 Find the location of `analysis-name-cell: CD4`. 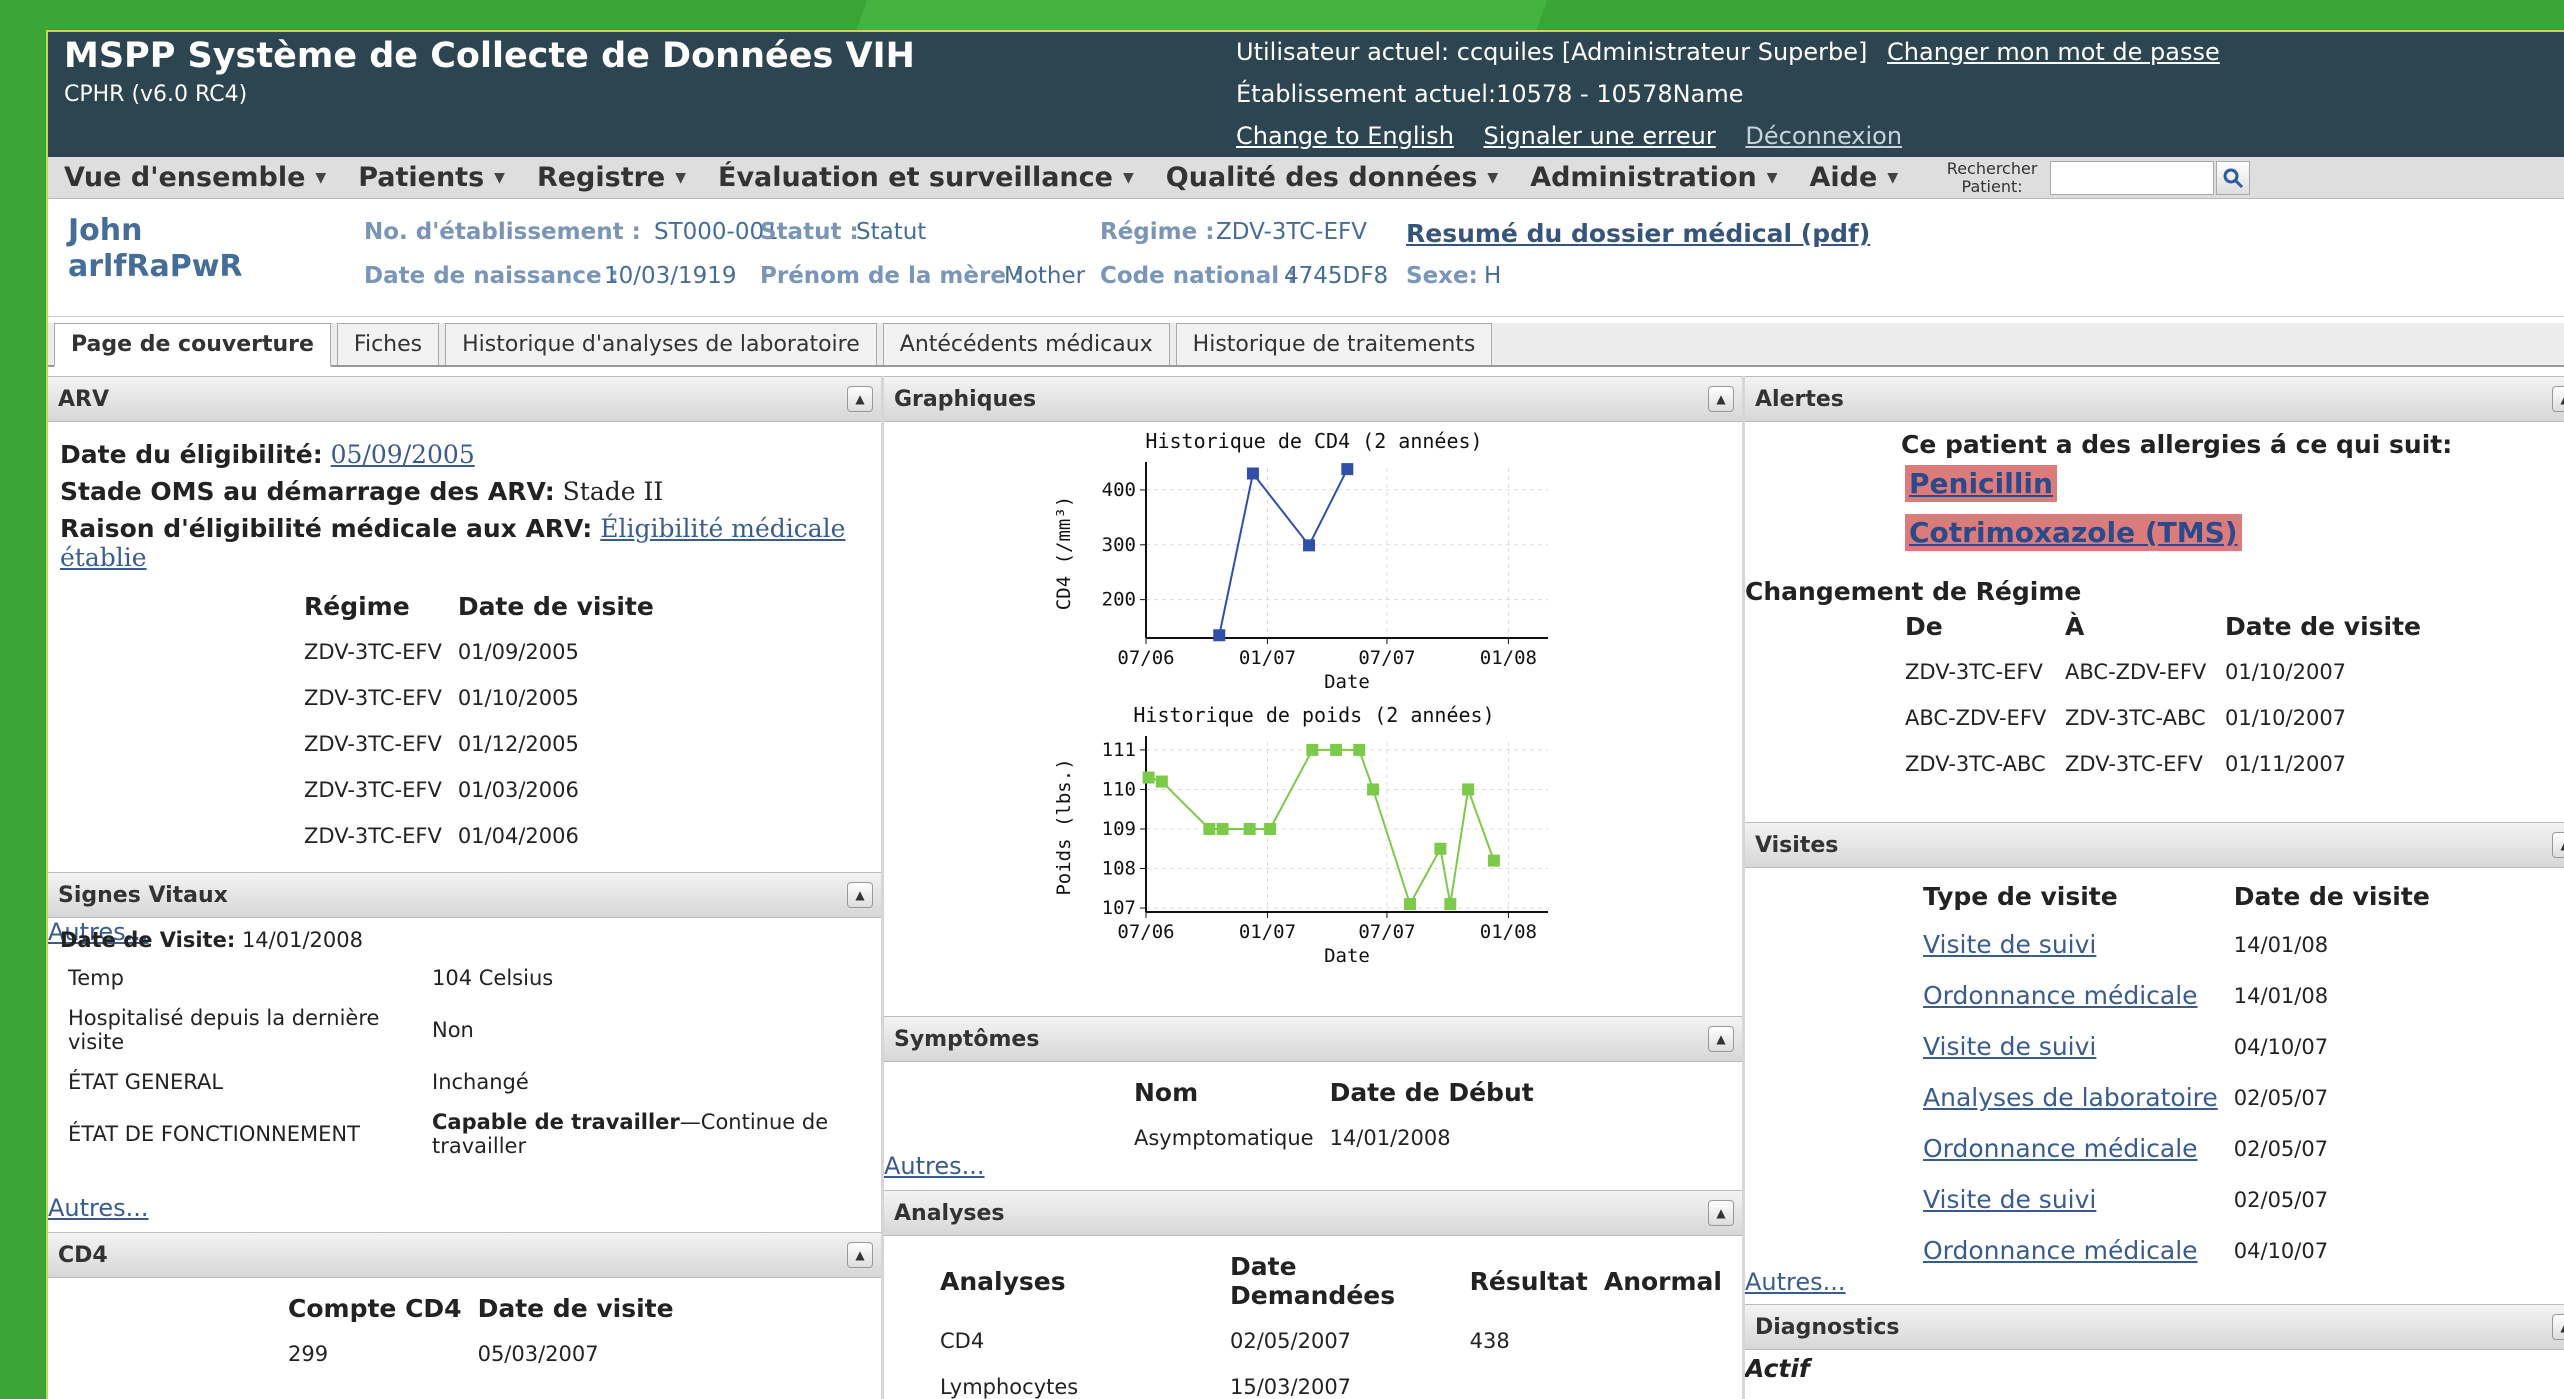

analysis-name-cell: CD4 is located at coordinates (962, 1341).